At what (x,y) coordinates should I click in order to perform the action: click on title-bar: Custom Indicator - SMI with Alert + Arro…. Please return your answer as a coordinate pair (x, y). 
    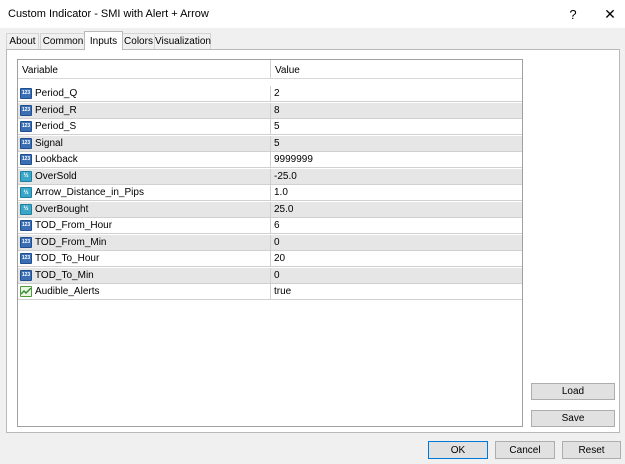
    Looking at the image, I should click on (312, 14).